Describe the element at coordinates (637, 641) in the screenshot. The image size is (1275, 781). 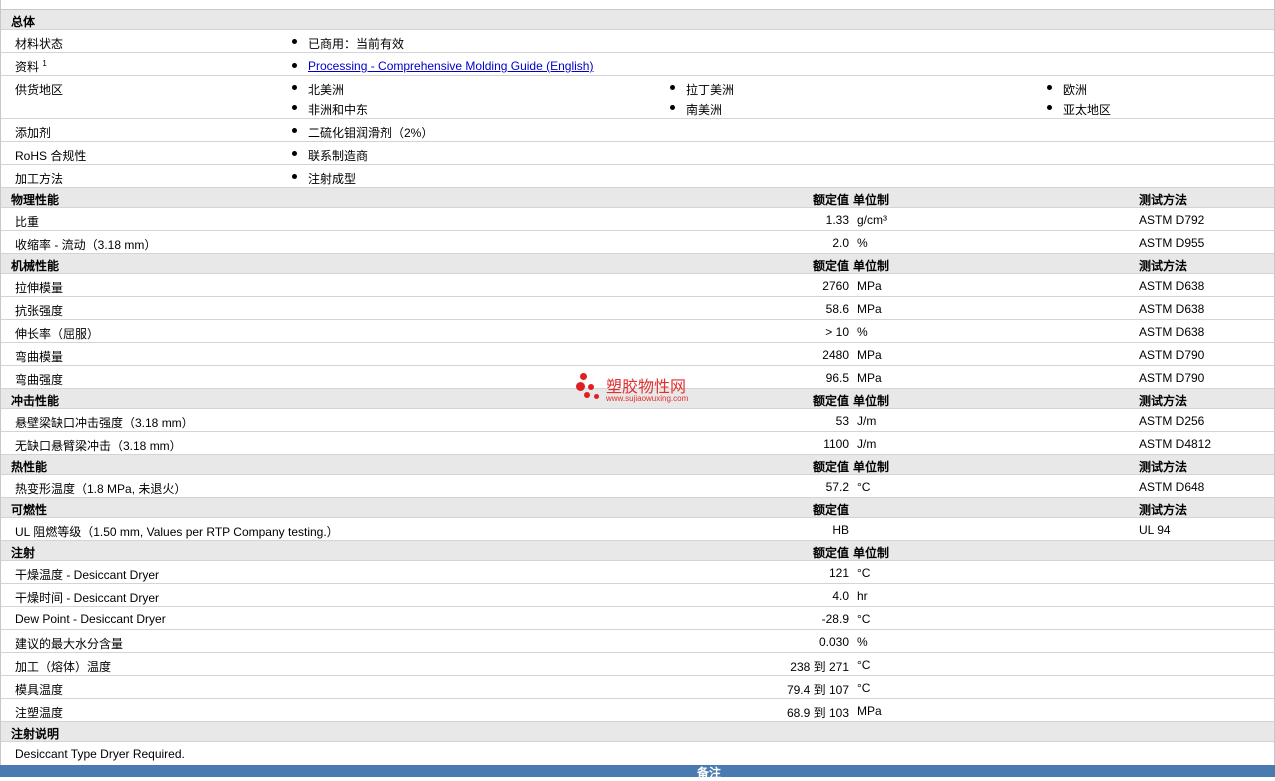
I see `property-row: 建议的最大水分含量 0.030 %` at that location.